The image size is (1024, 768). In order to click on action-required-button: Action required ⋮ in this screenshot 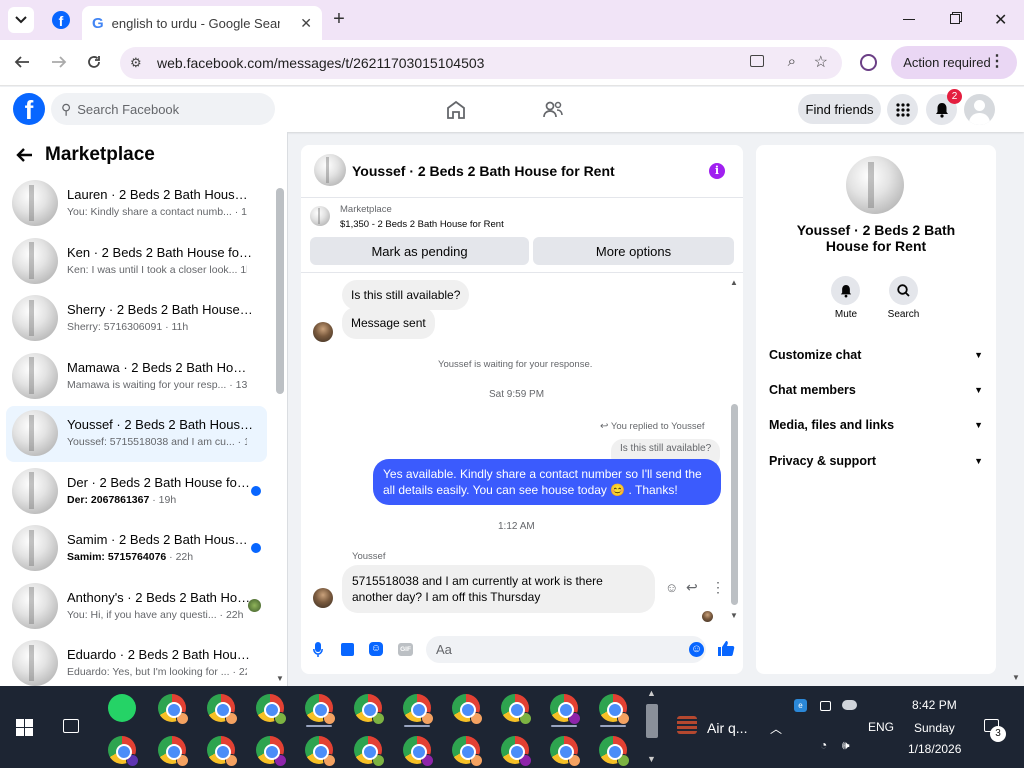, I will do `click(954, 62)`.